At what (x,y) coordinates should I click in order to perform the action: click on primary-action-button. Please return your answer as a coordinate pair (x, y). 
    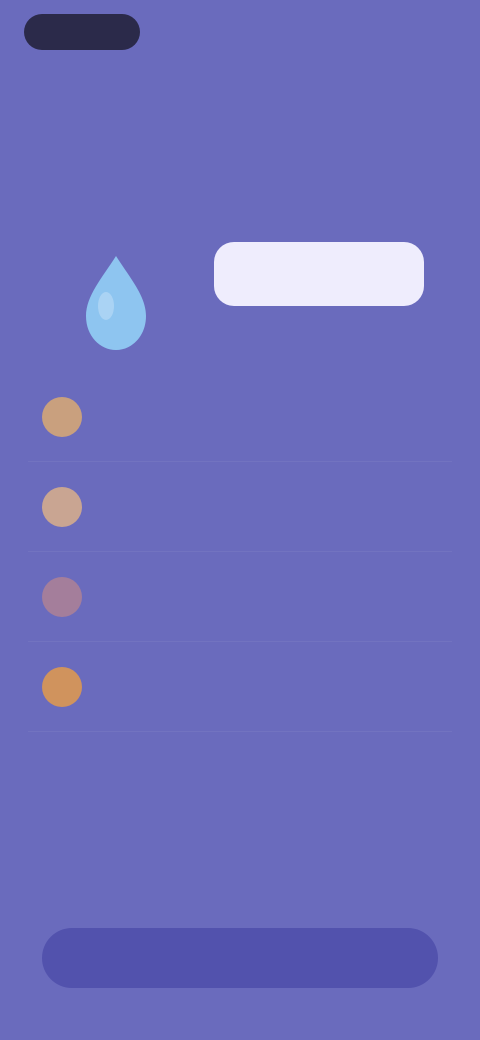
    Looking at the image, I should click on (240, 958).